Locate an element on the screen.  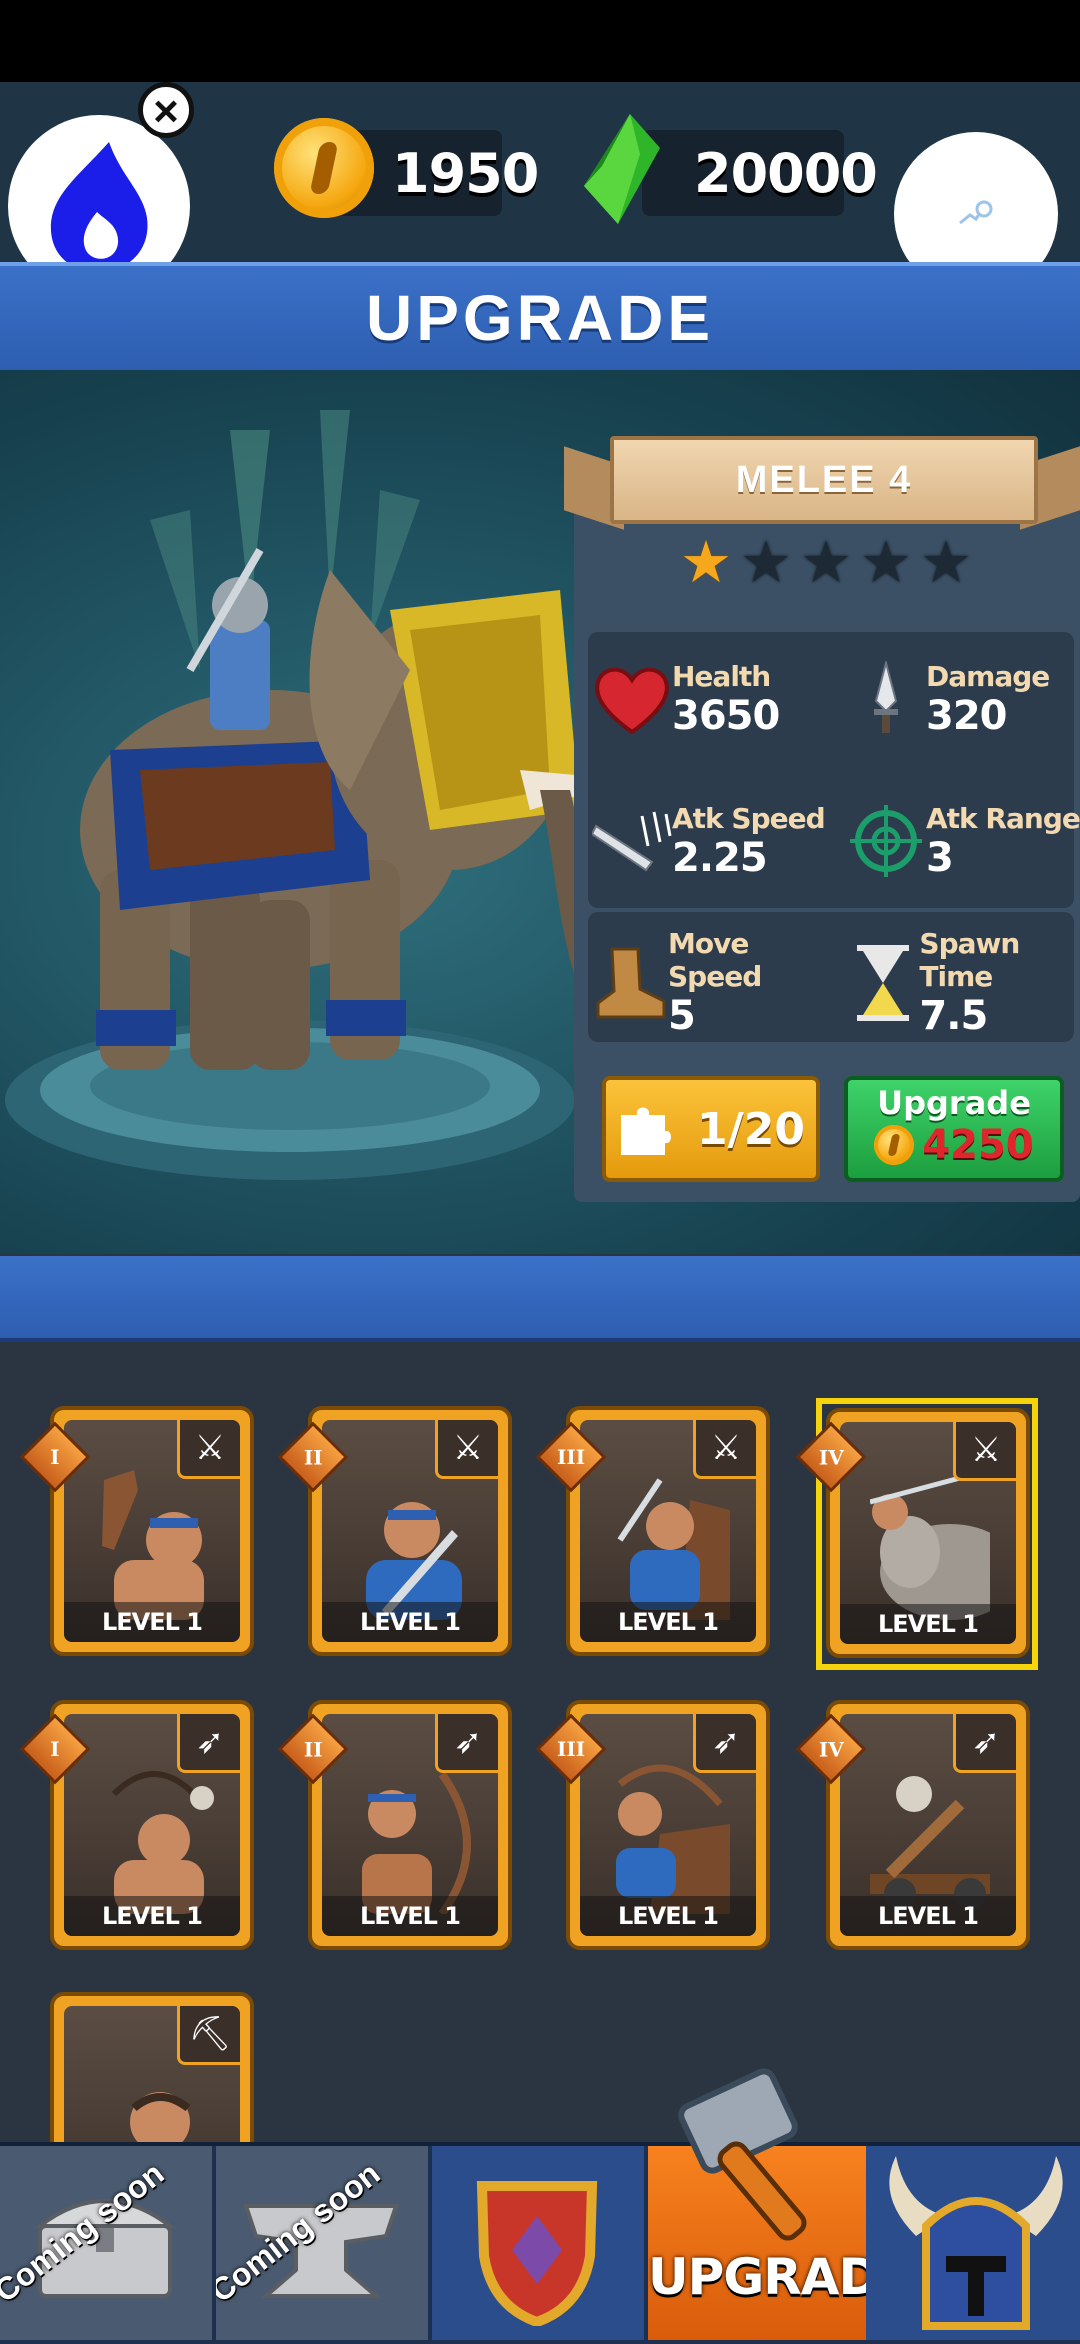
unit-card-melee-1: ⚔ LEVEL 1 is located at coordinates (152, 1531).